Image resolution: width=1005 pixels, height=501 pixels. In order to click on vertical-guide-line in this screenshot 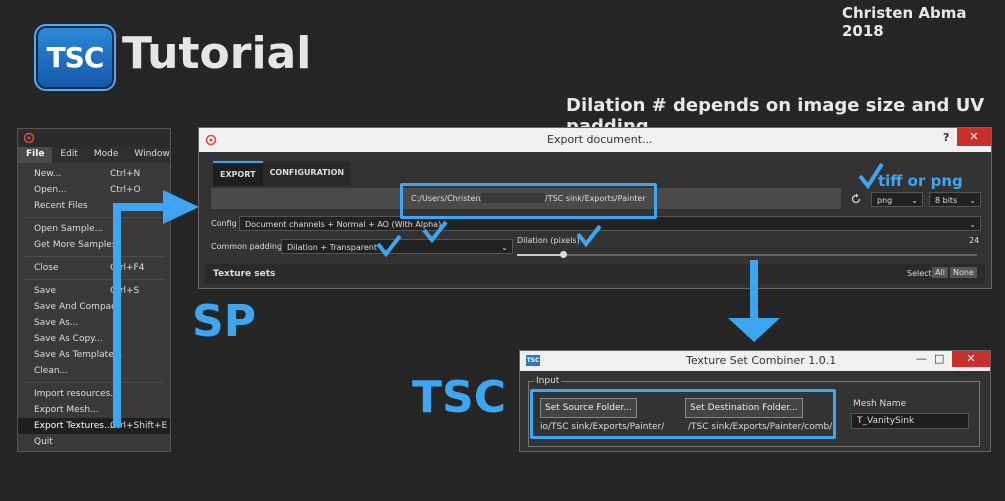, I will do `click(139, 315)`.